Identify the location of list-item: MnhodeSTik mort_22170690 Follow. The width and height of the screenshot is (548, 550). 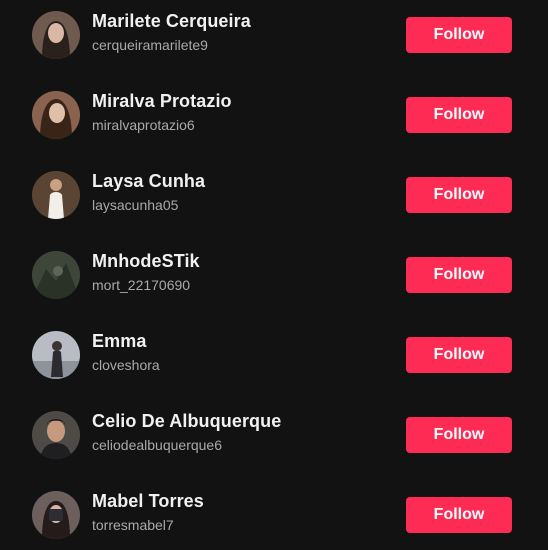
(274, 280).